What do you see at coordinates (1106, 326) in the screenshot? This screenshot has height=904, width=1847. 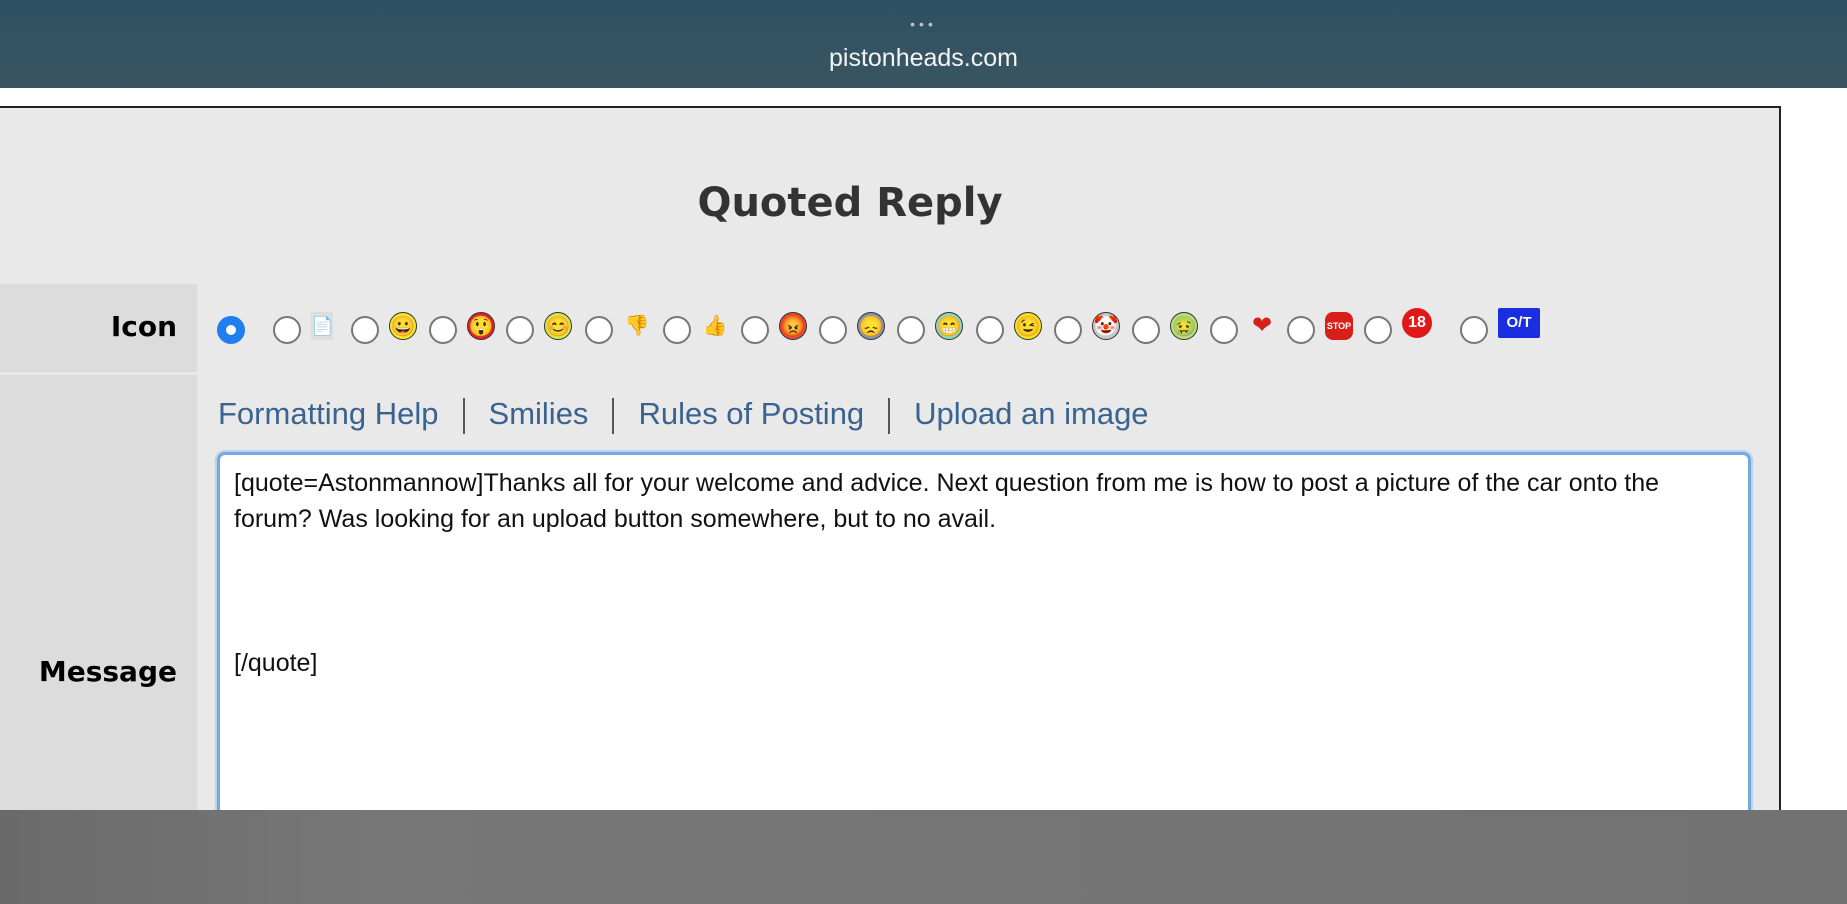 I see `clown-icon: 🤡` at bounding box center [1106, 326].